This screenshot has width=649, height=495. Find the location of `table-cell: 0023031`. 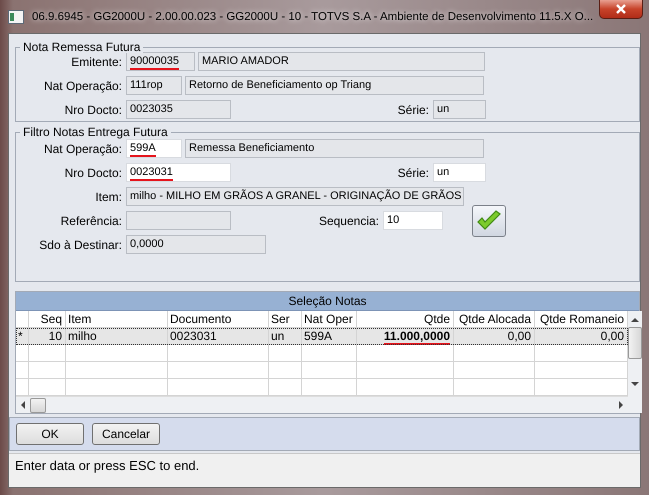

table-cell: 0023031 is located at coordinates (218, 336).